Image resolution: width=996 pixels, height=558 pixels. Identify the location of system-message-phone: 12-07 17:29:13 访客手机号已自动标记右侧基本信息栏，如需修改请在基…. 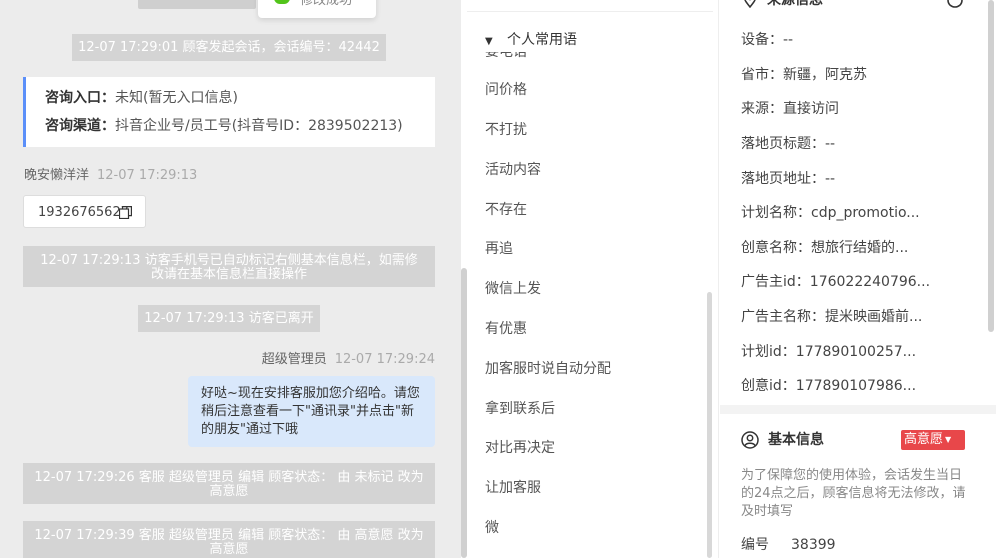
(229, 266).